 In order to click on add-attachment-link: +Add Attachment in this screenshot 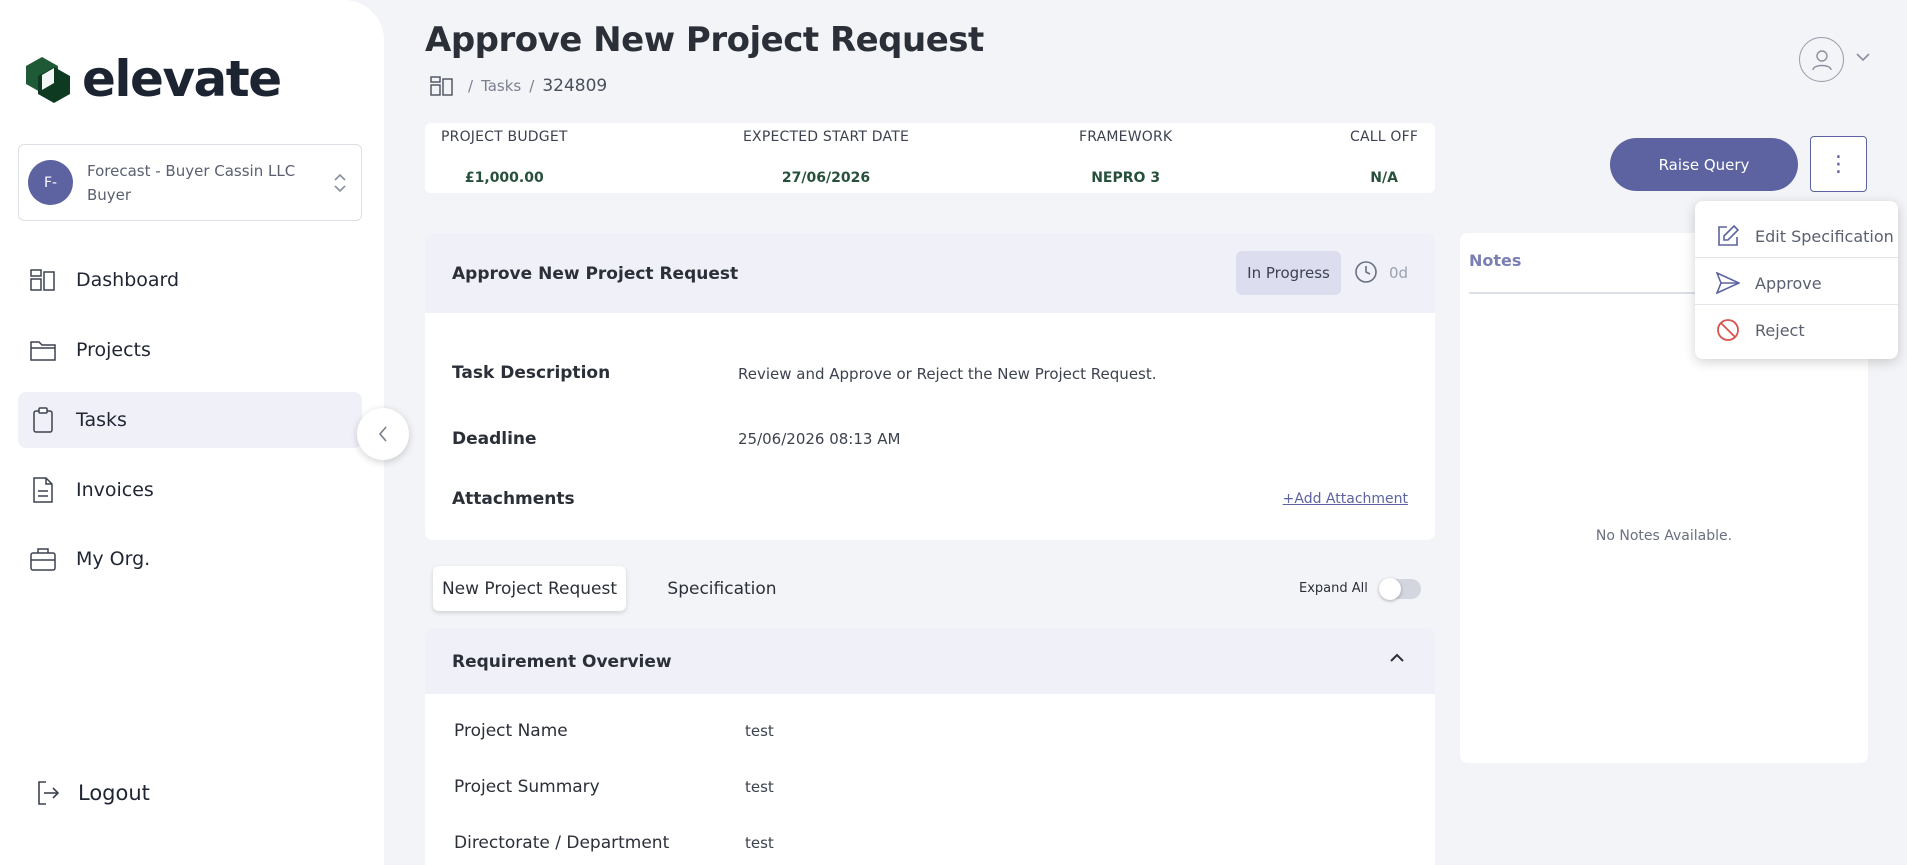, I will do `click(1345, 499)`.